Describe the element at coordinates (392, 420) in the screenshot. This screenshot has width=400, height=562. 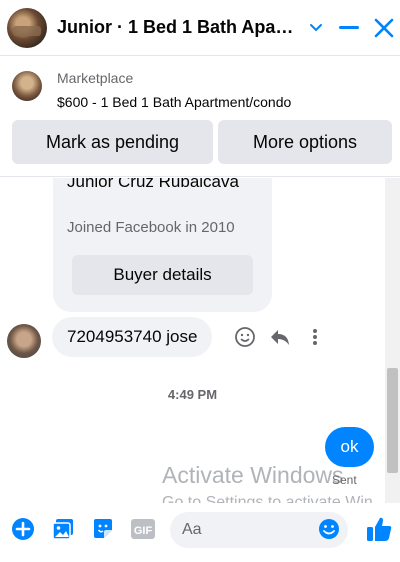
I see `scrollbar-thumb` at that location.